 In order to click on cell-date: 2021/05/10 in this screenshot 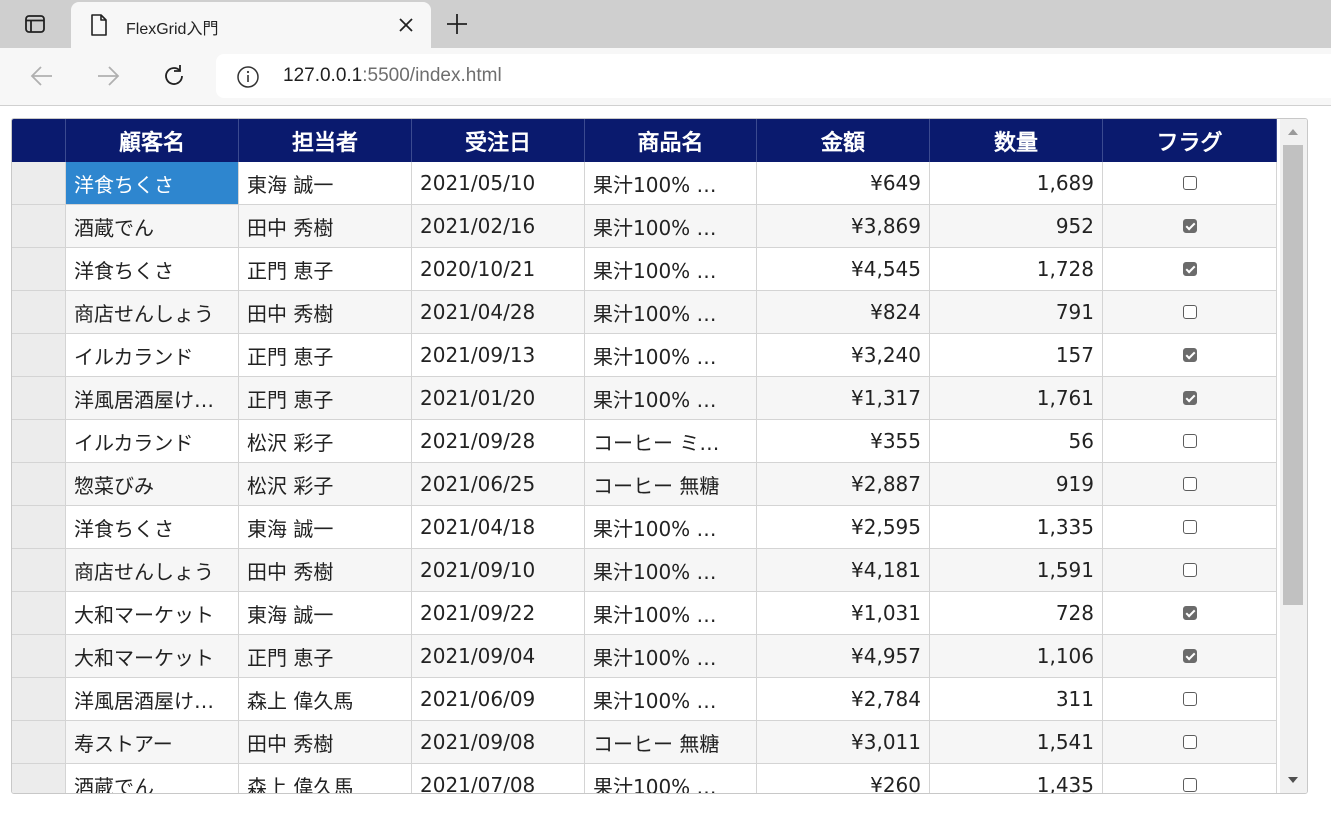, I will do `click(498, 183)`.